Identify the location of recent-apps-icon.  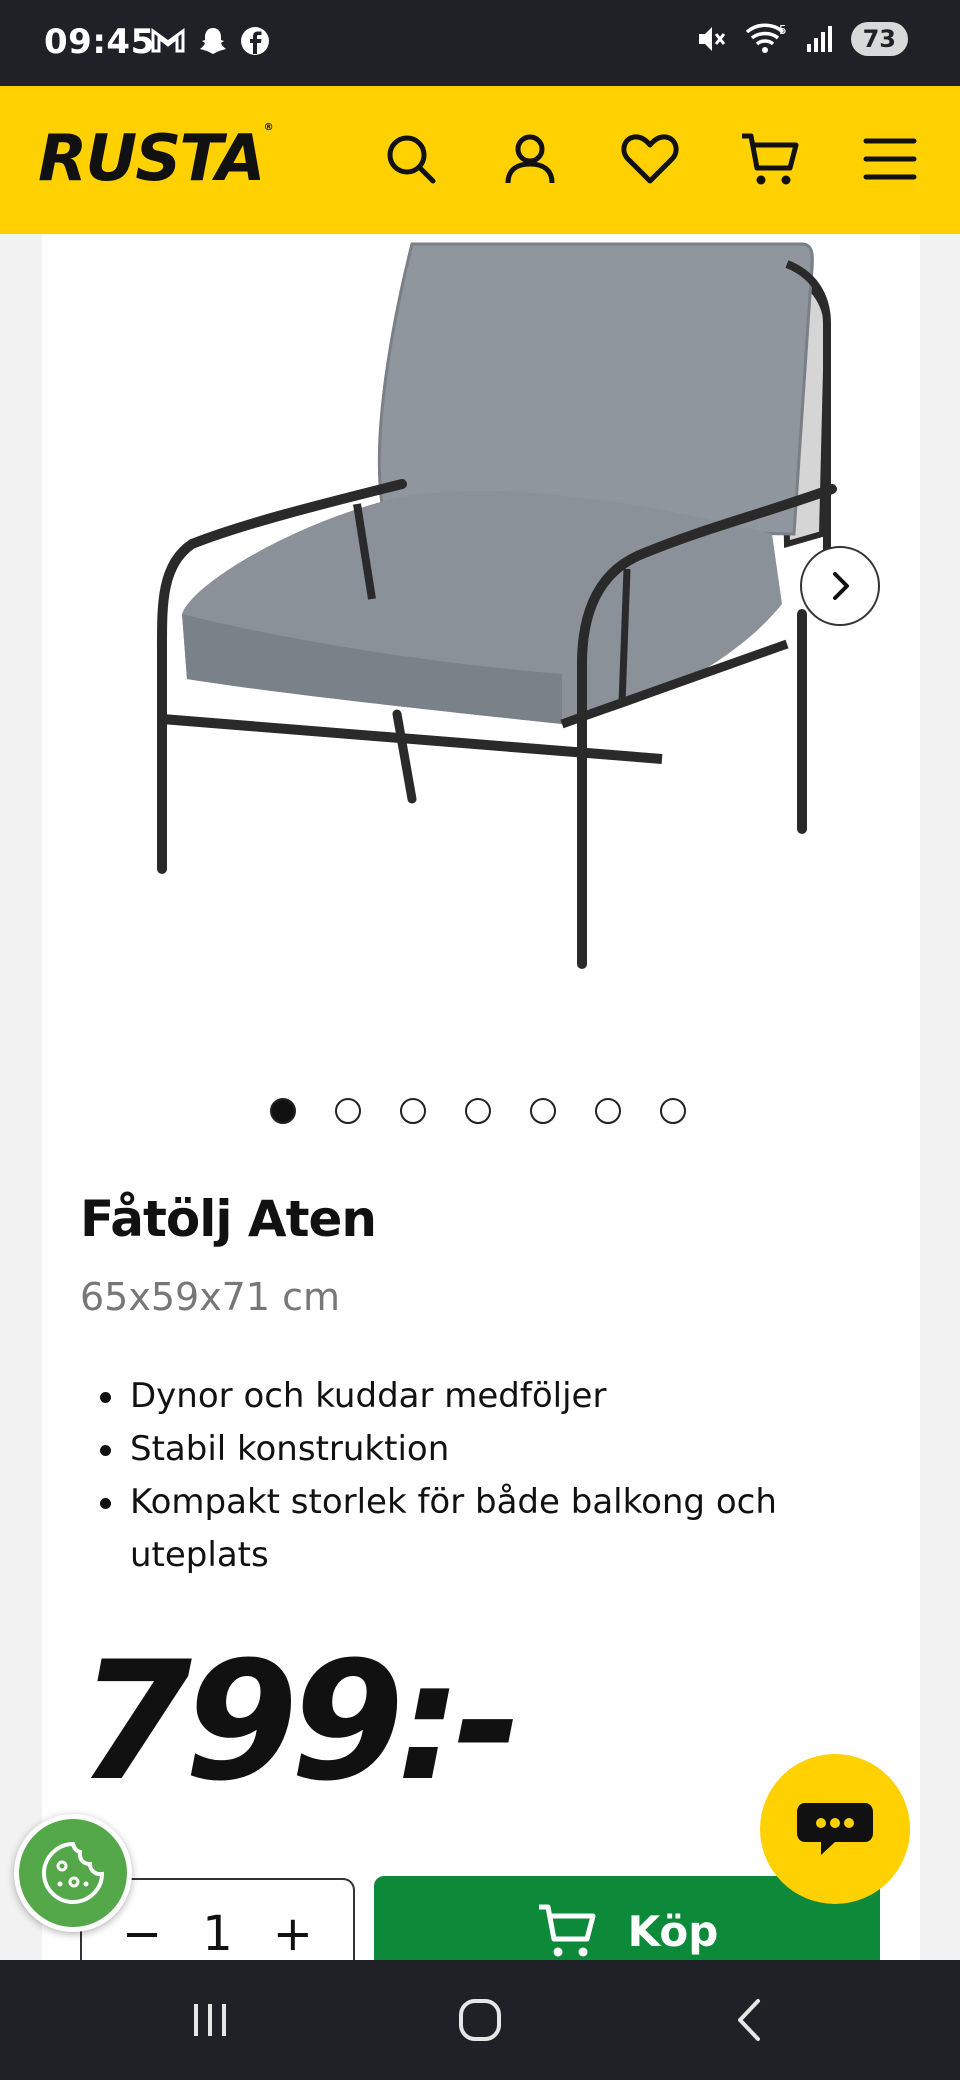
(210, 2020).